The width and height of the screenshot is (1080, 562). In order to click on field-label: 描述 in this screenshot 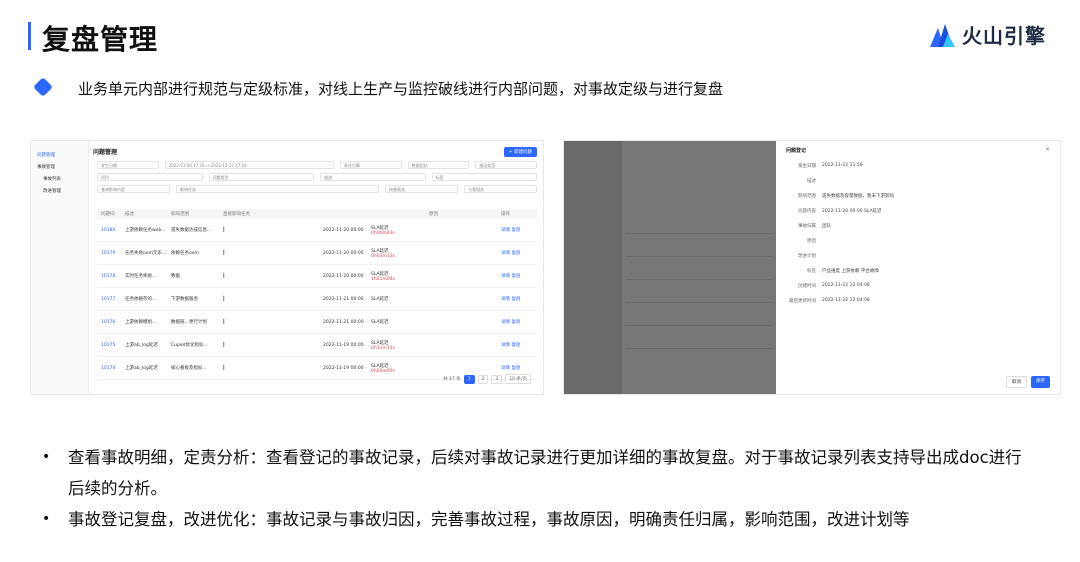, I will do `click(811, 181)`.